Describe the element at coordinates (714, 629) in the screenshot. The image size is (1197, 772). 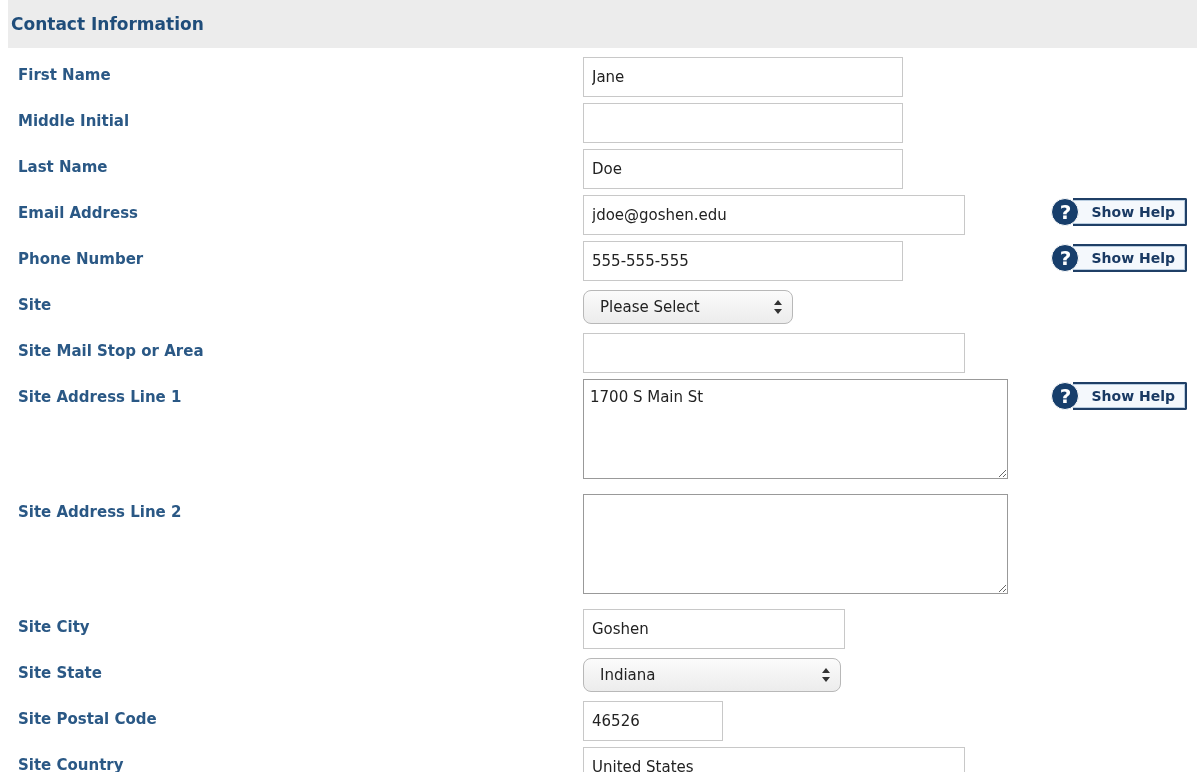
I see `text-field: Goshen` at that location.